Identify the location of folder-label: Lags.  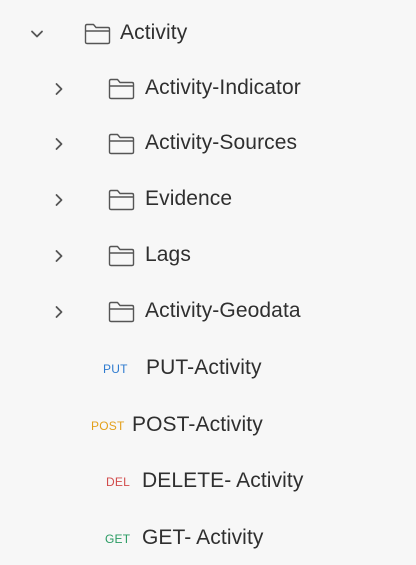
(168, 254).